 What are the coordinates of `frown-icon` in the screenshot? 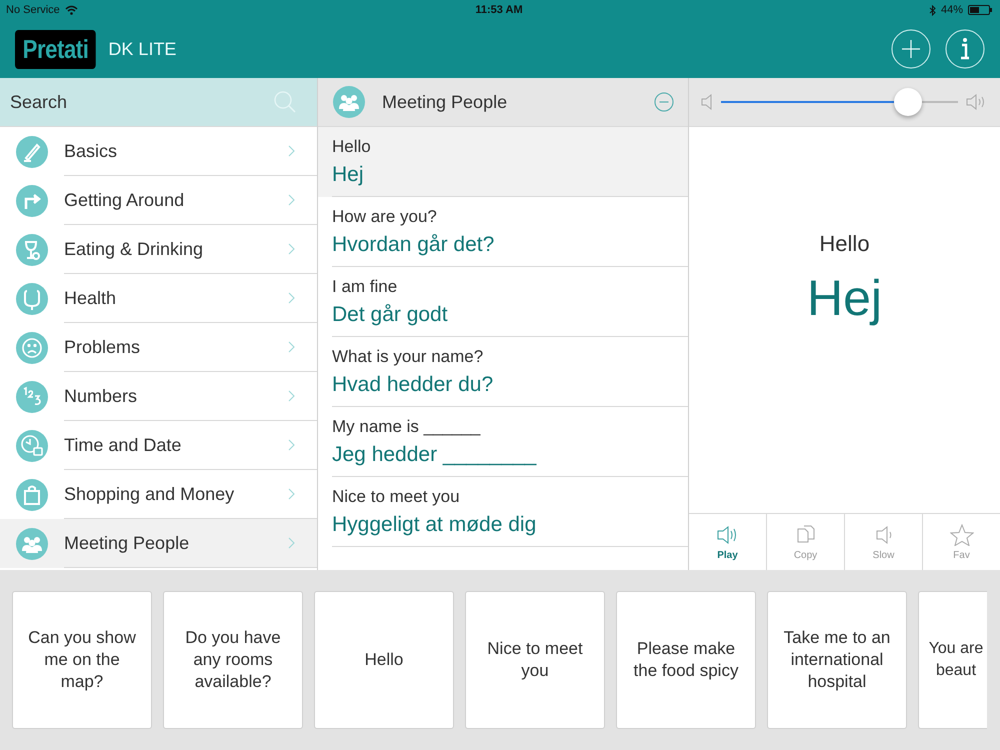 It's located at (32, 347).